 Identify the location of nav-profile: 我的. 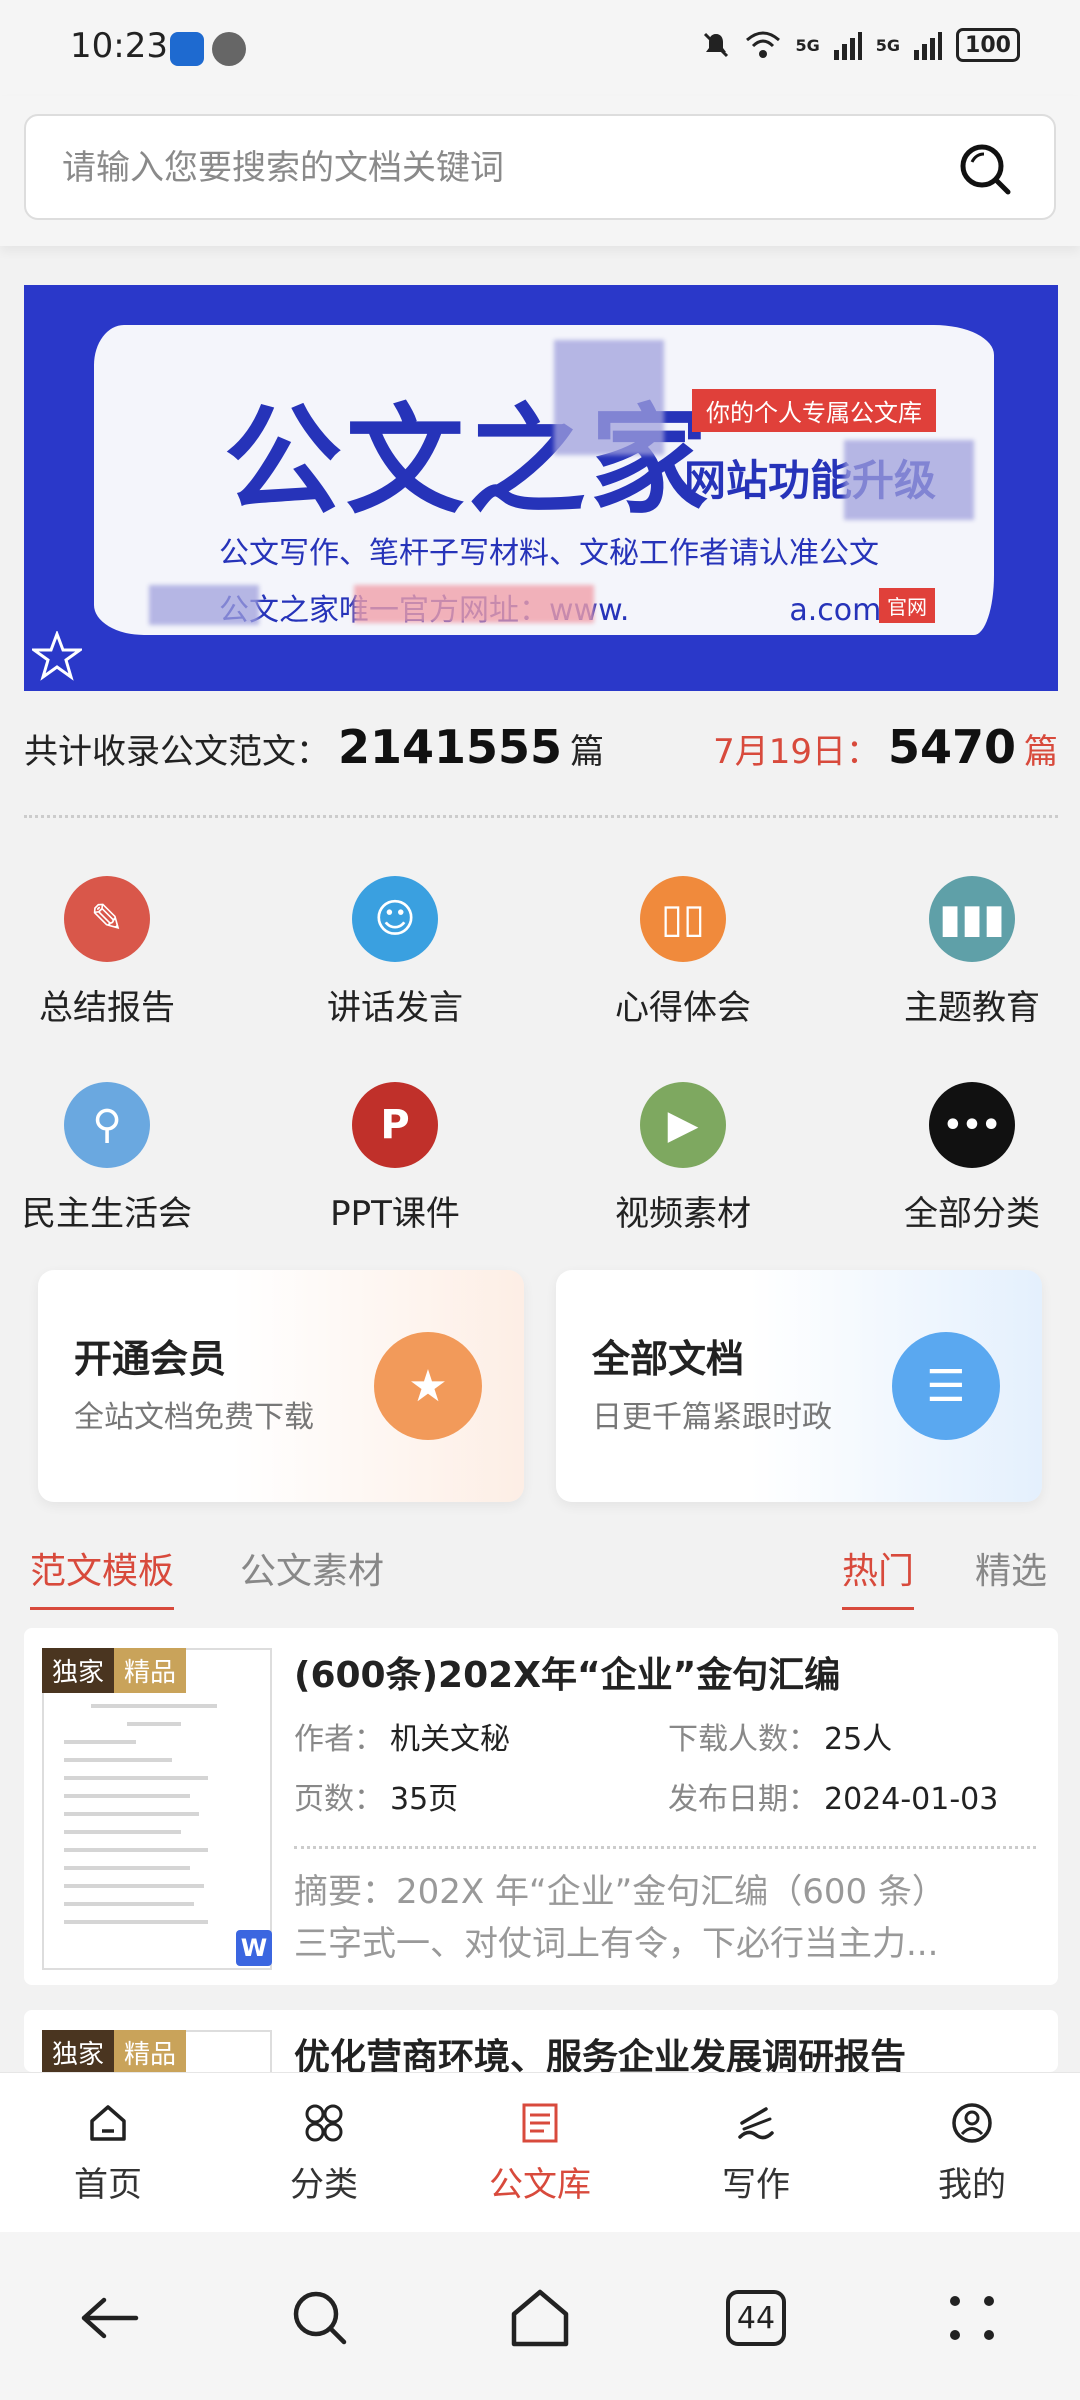
(972, 2152).